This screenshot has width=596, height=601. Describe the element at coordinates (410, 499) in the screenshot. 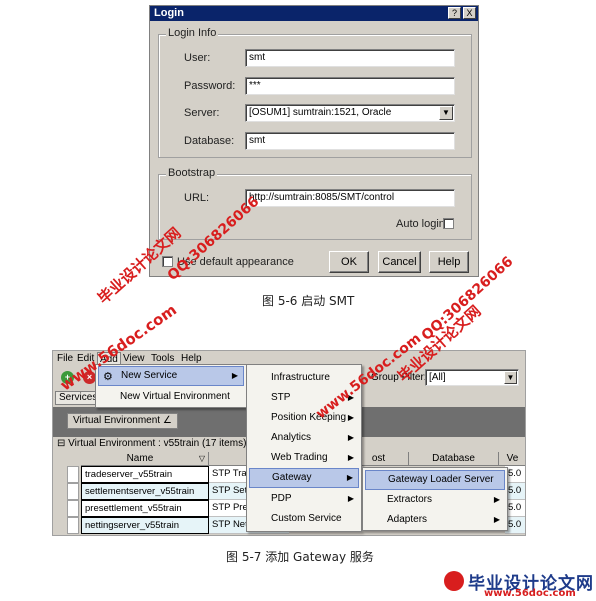

I see `menu-item-extractors-label: Extractors` at that location.